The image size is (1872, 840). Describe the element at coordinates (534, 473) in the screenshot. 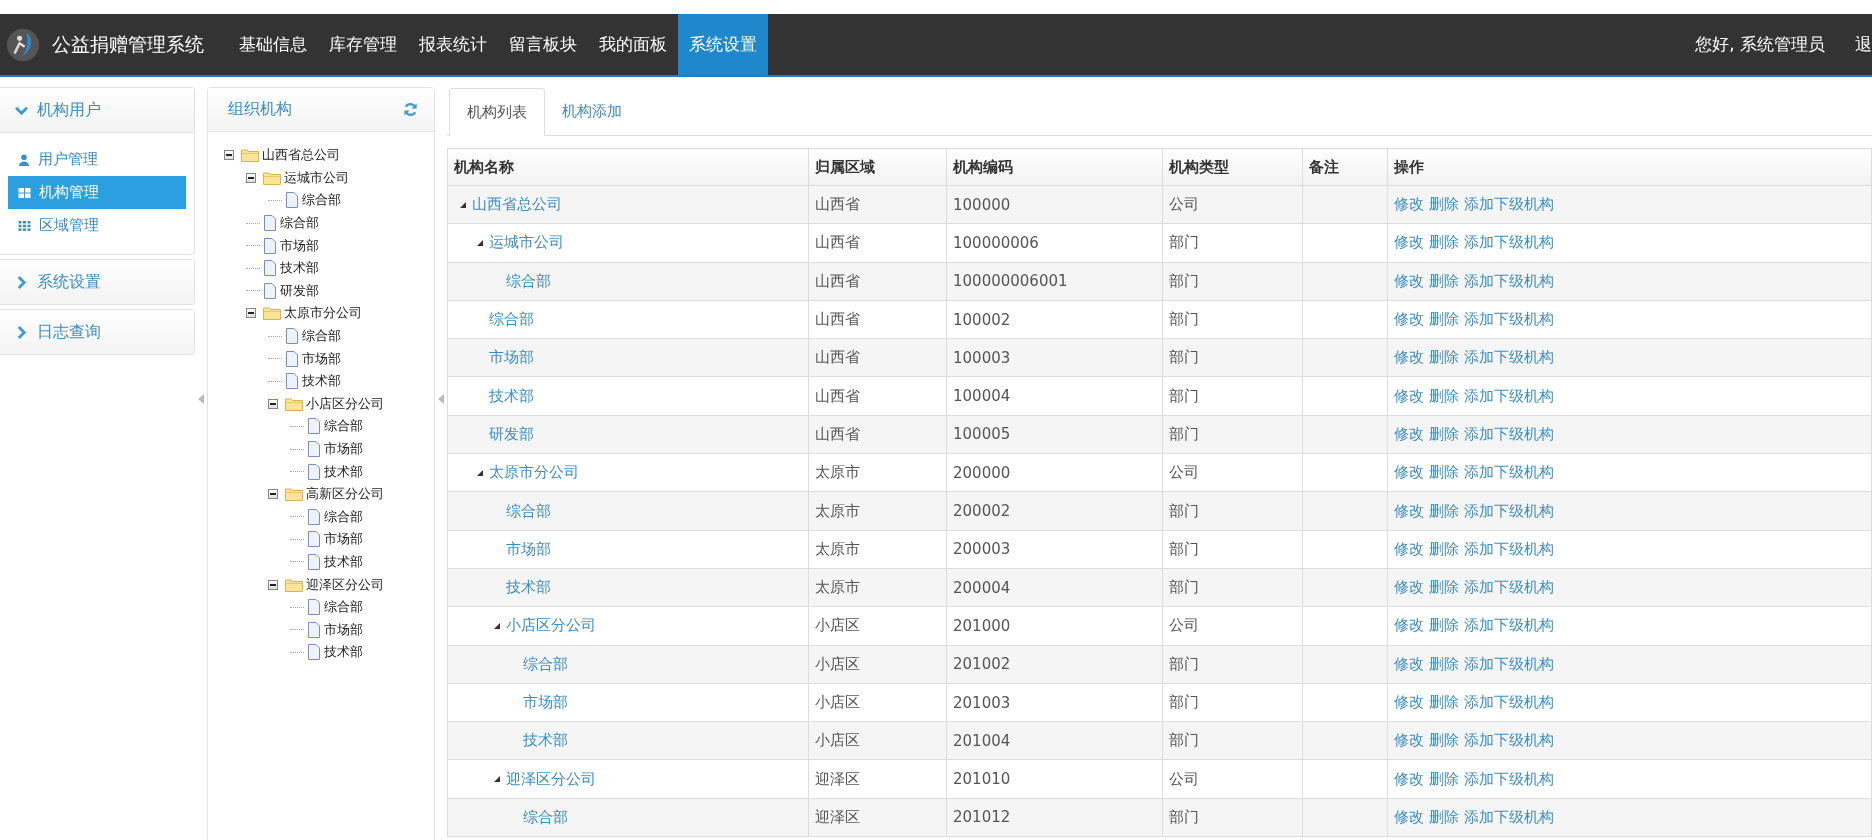

I see `org-name-link: 太原市分公司` at that location.